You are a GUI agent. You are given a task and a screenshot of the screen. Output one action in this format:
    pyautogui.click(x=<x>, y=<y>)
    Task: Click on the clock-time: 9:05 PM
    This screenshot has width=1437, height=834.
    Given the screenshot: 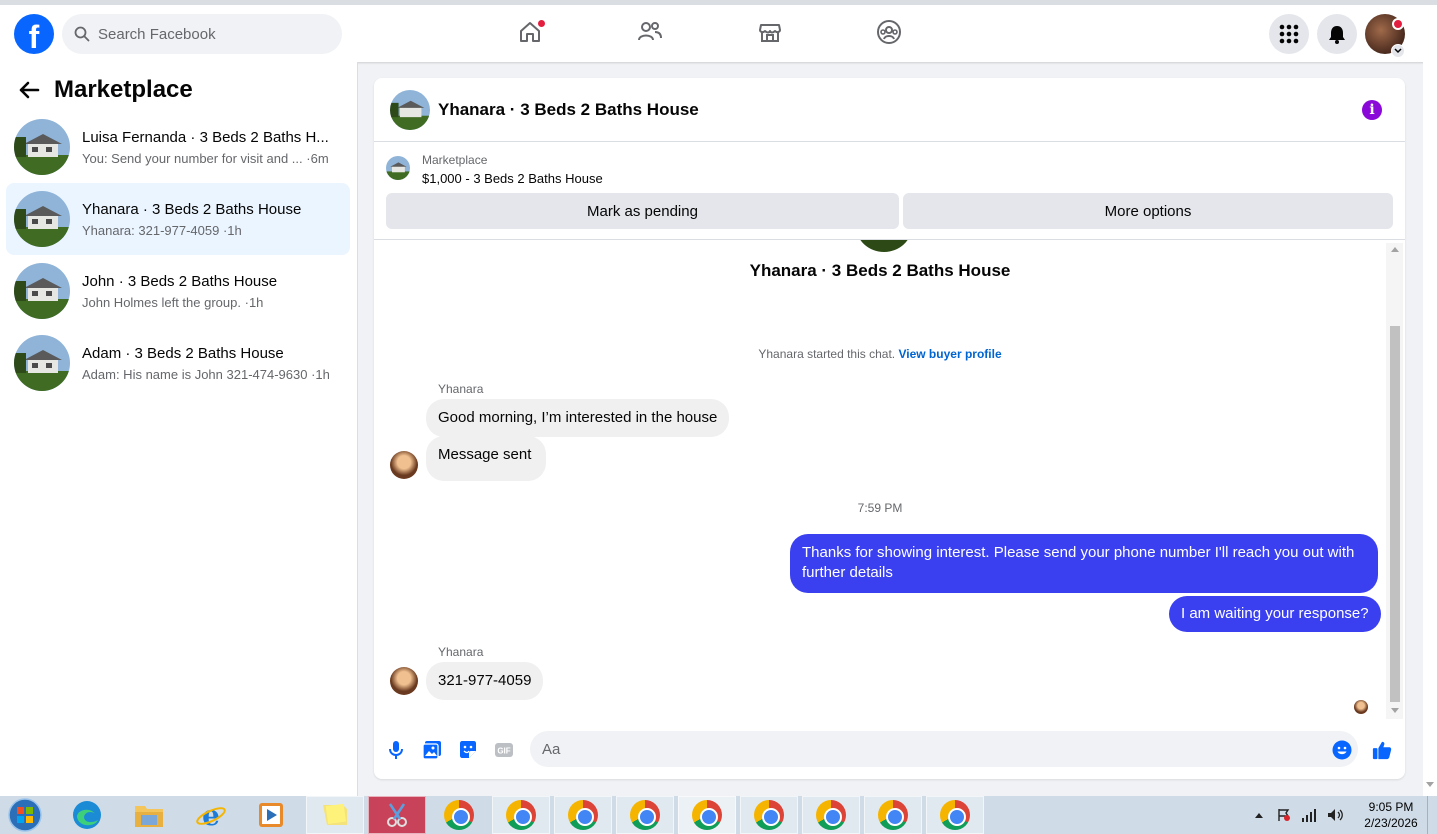 What is the action you would take?
    pyautogui.click(x=1391, y=807)
    